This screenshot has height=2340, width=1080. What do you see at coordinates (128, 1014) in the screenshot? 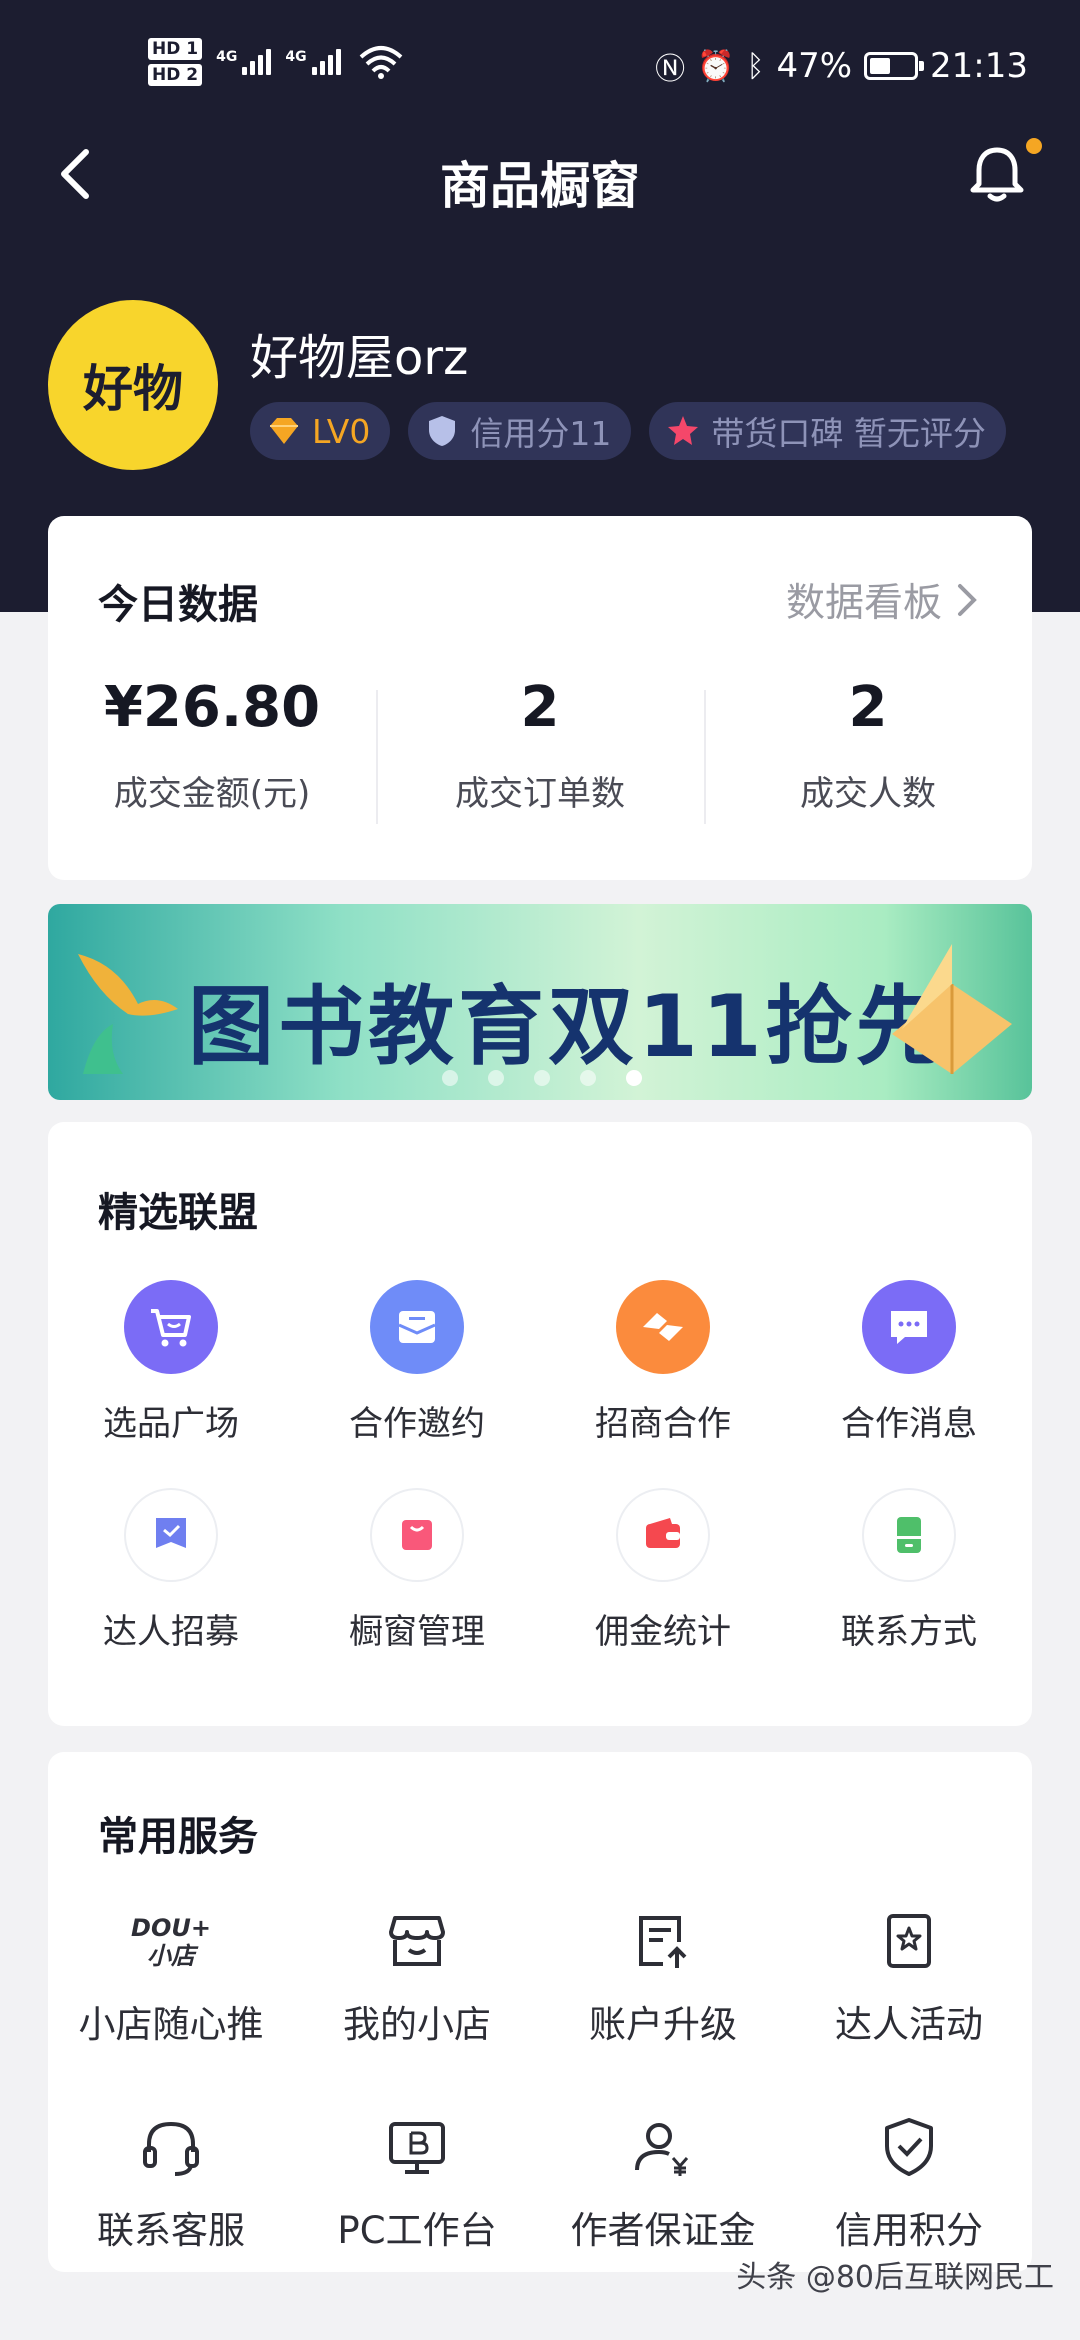
I see `bird-illustration` at bounding box center [128, 1014].